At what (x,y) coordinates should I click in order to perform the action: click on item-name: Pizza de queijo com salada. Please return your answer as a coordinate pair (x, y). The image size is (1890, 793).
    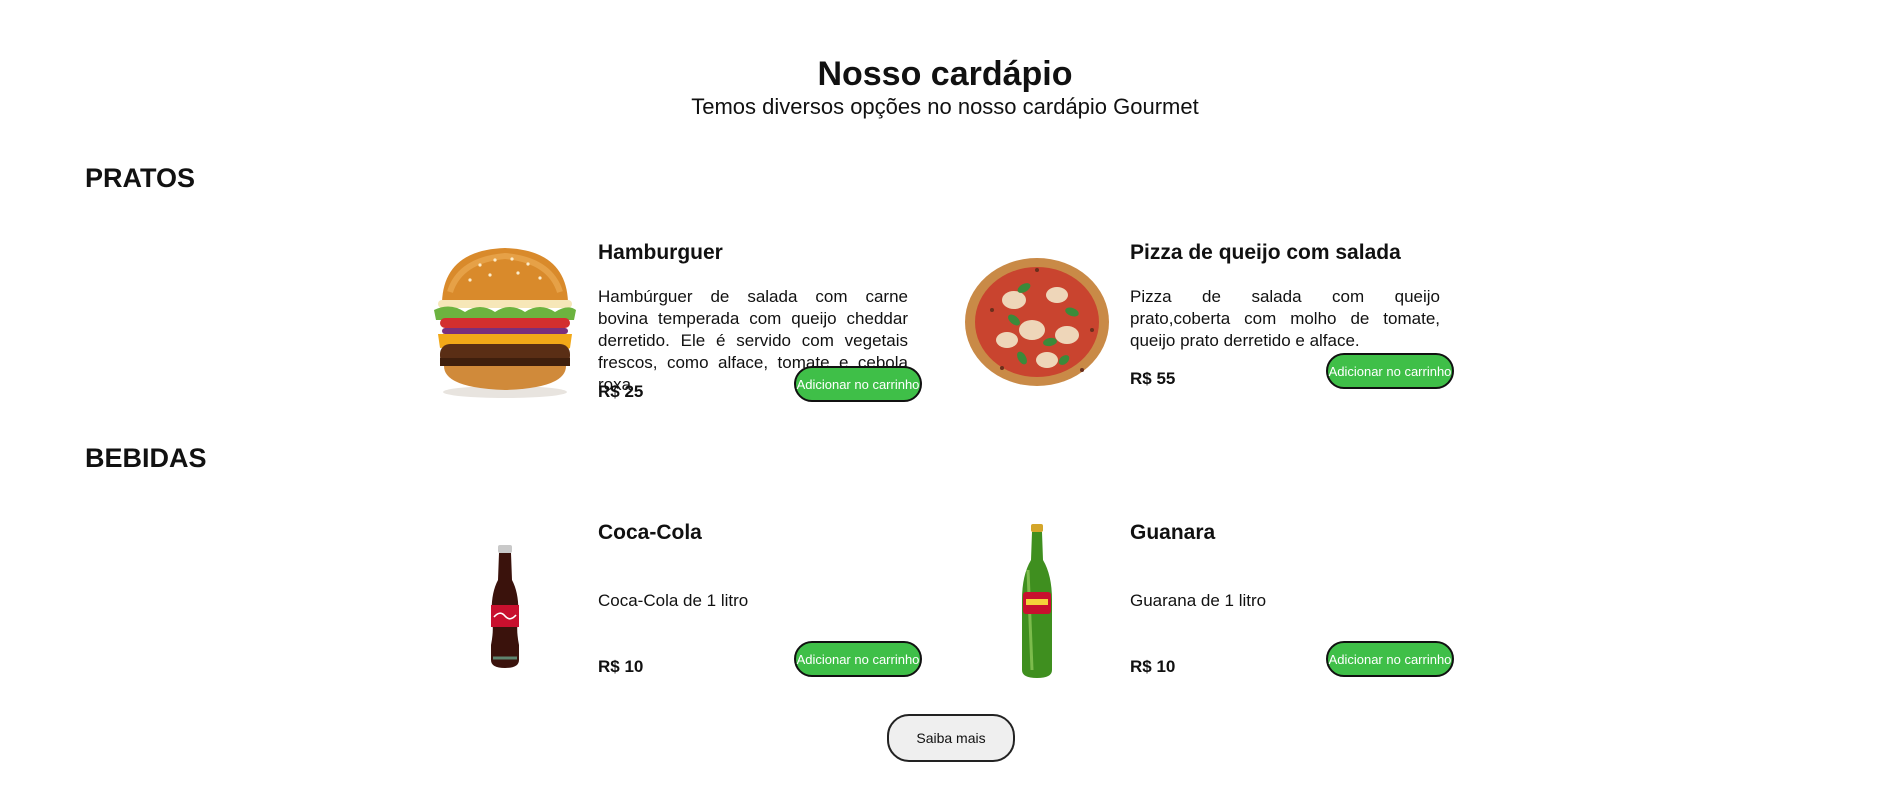
    Looking at the image, I should click on (1265, 252).